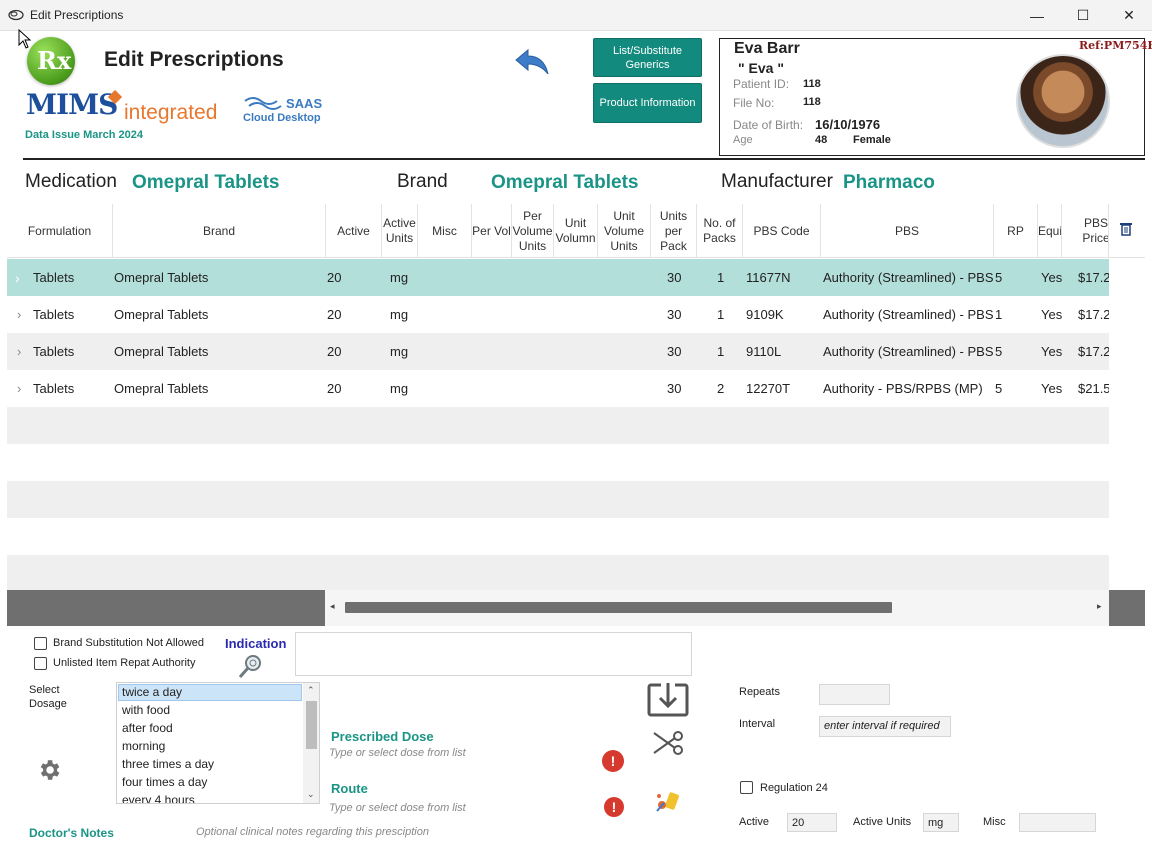 The image size is (1152, 864). I want to click on back-arrow-icon, so click(531, 63).